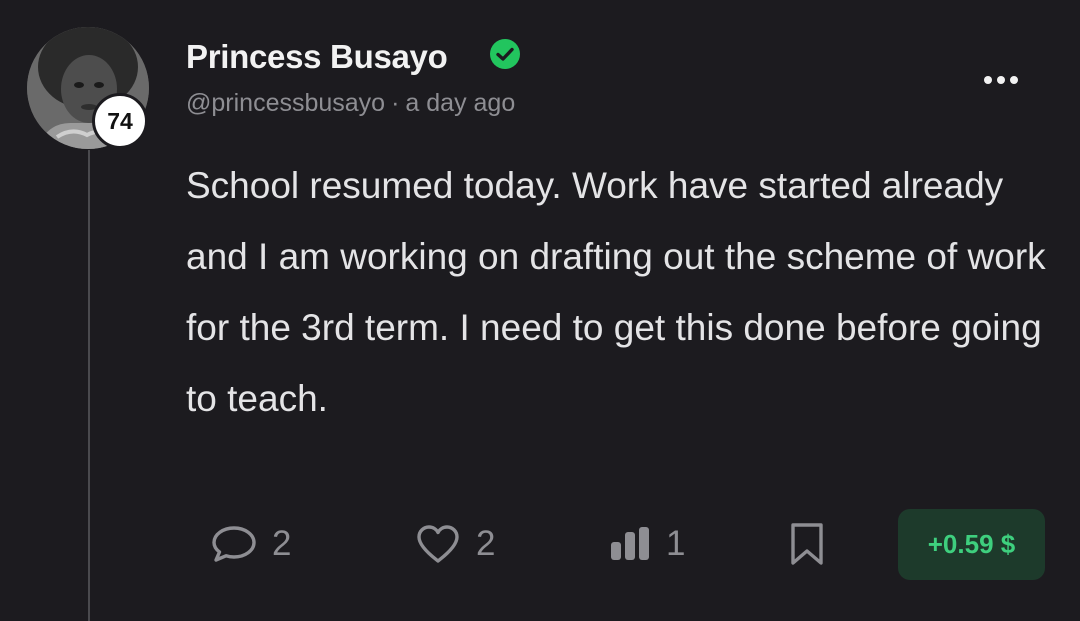 The height and width of the screenshot is (621, 1080). Describe the element at coordinates (460, 103) in the screenshot. I see `post-timestamp: a day ago` at that location.